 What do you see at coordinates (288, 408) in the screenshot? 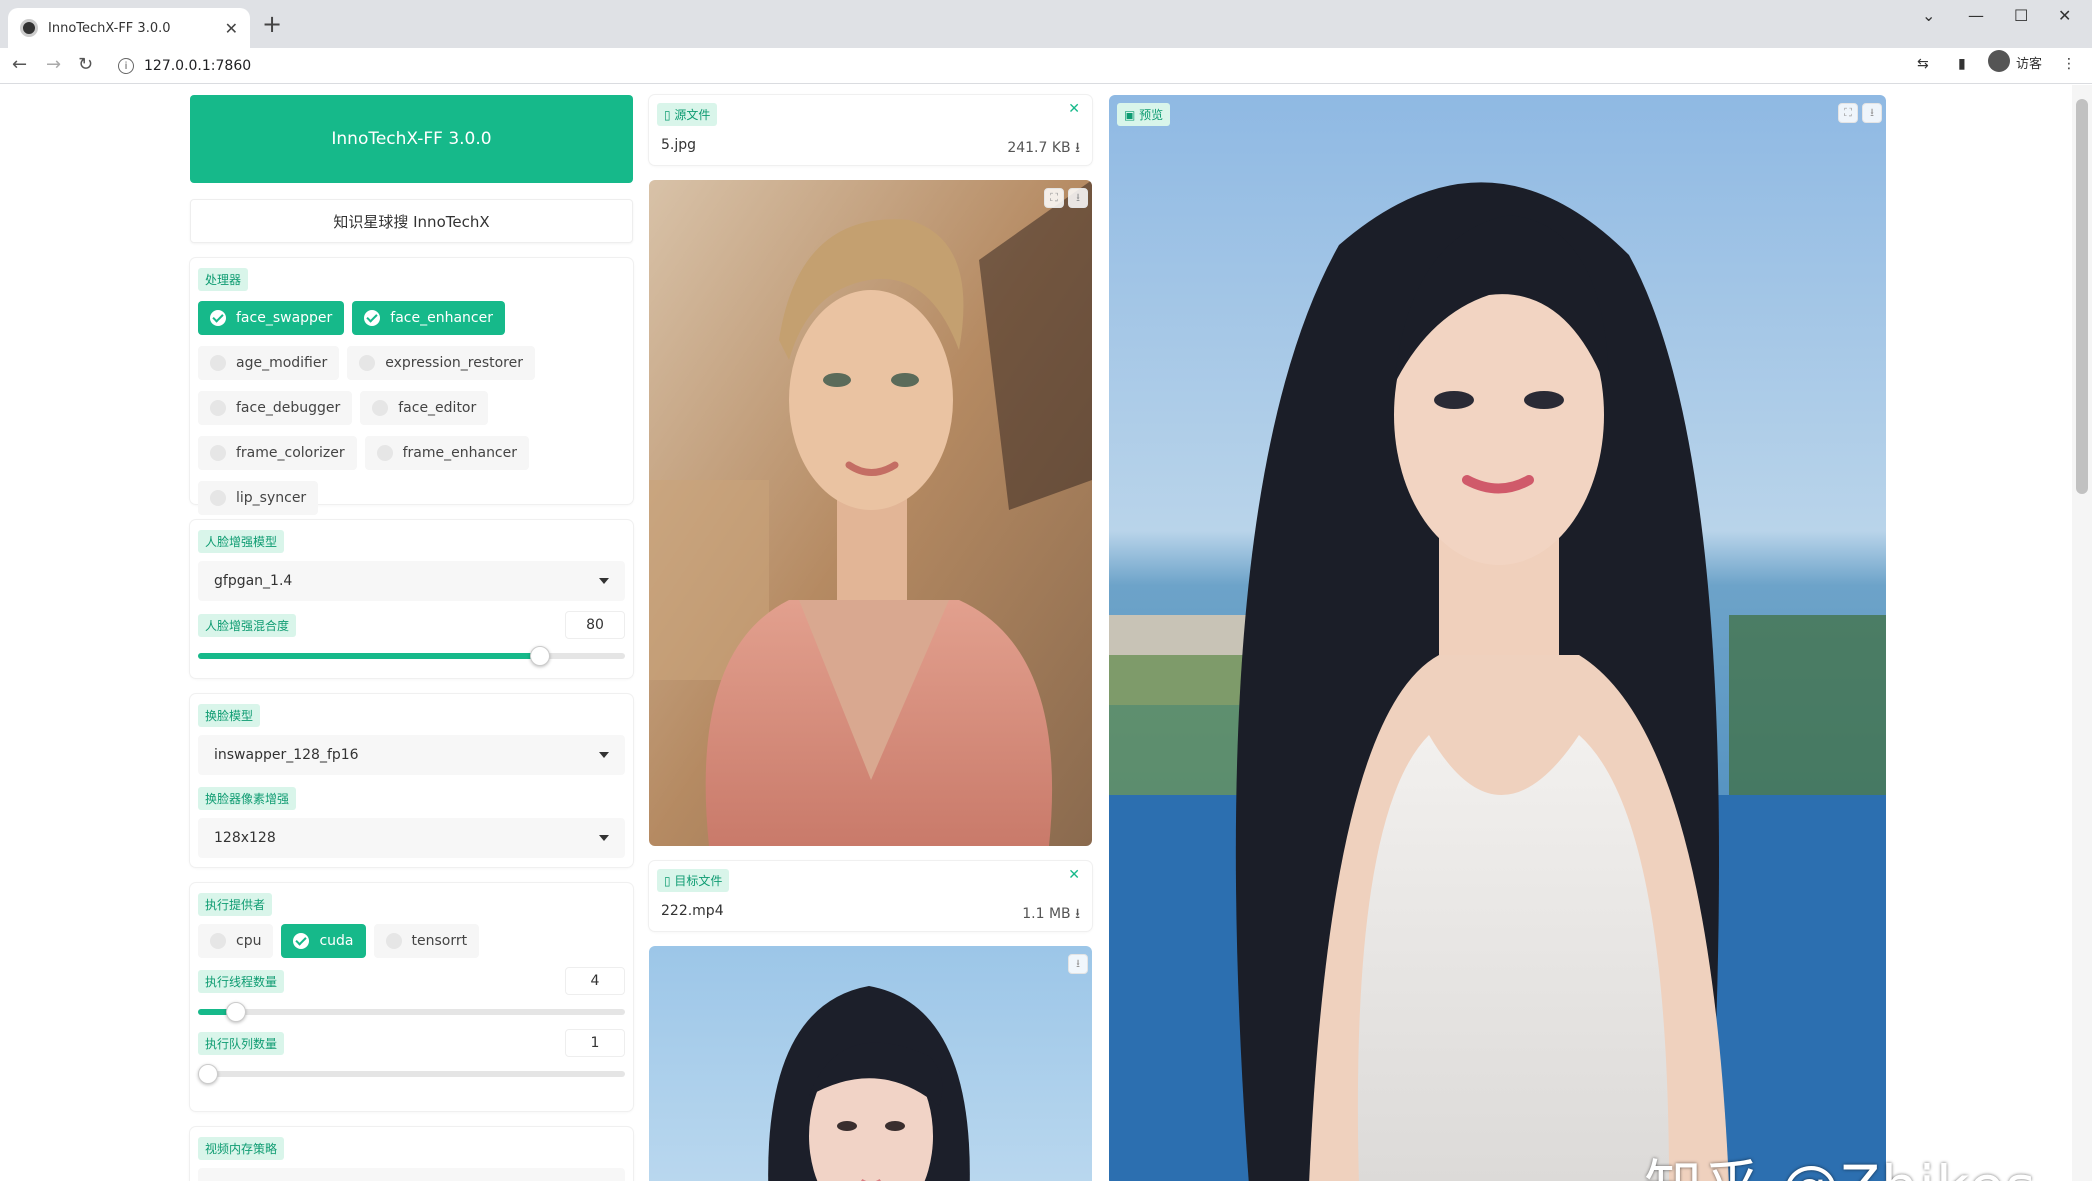
I see `option-label: face_debugger` at bounding box center [288, 408].